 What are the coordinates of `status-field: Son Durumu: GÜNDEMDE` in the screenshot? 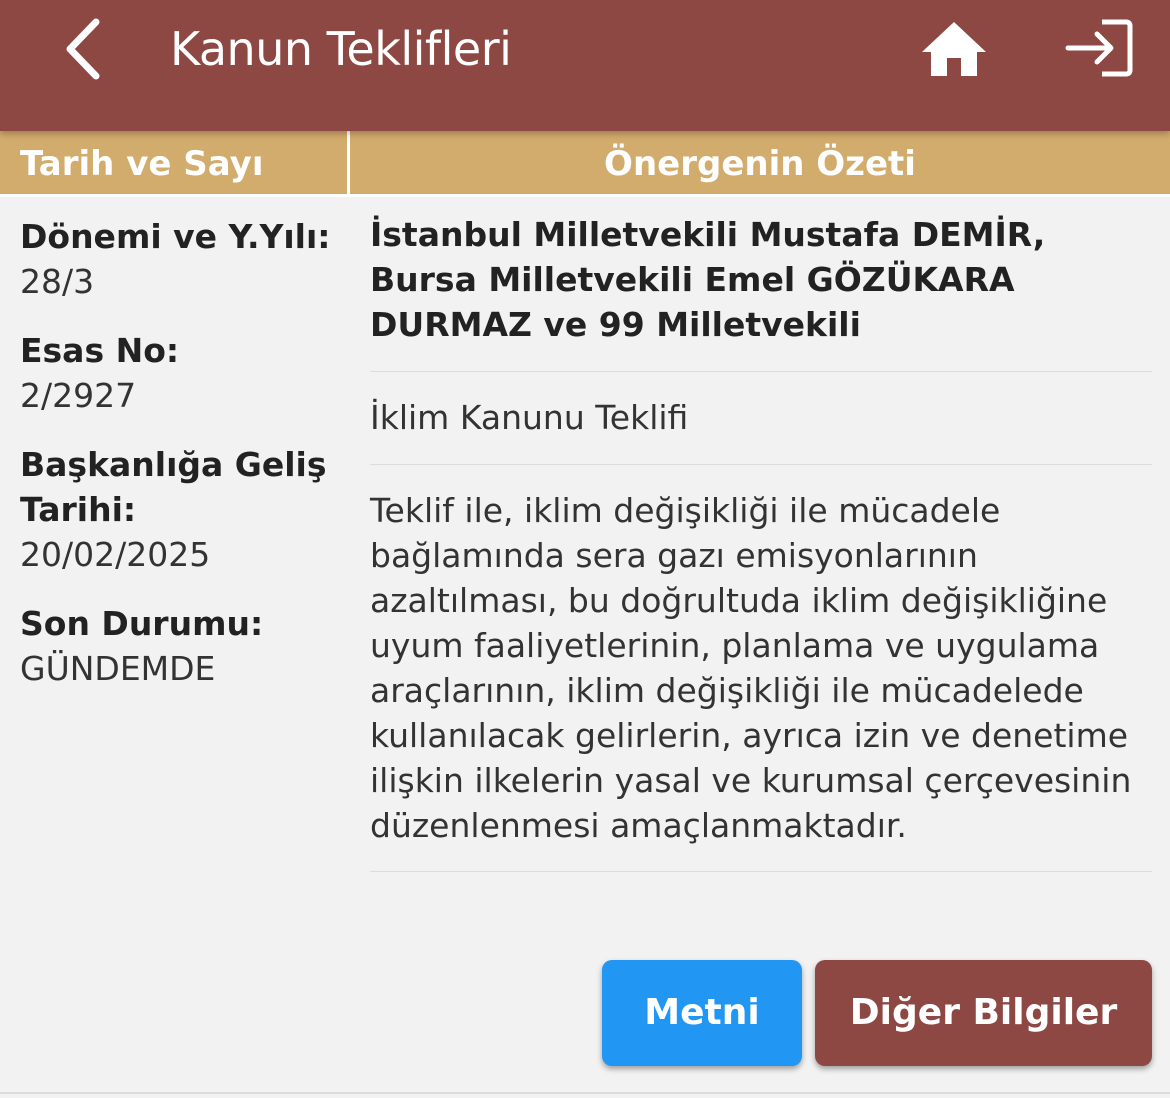 It's located at (180, 646).